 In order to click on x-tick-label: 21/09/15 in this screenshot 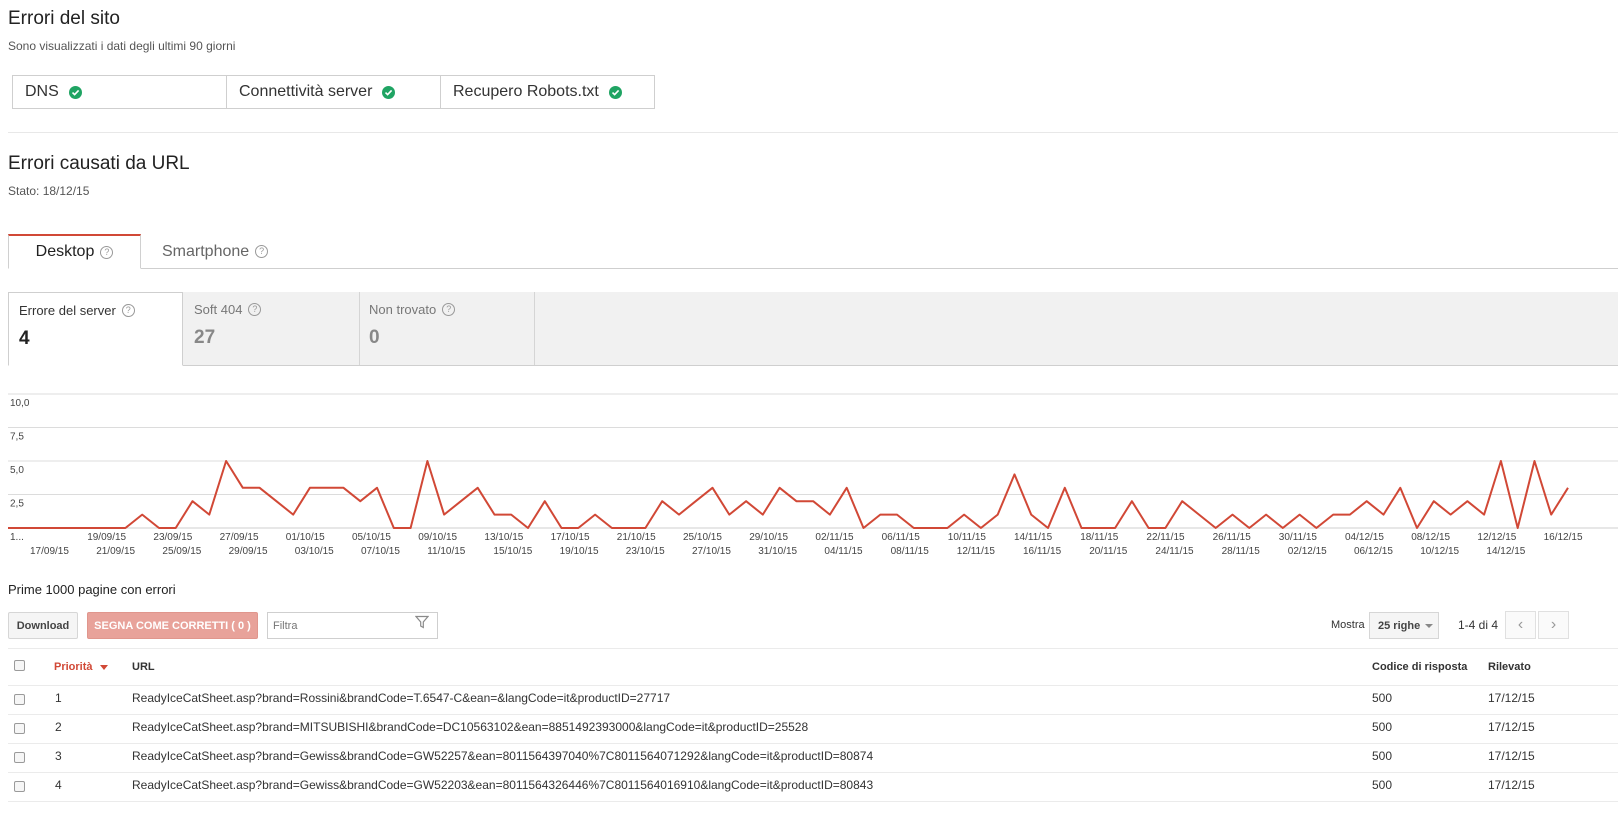, I will do `click(115, 551)`.